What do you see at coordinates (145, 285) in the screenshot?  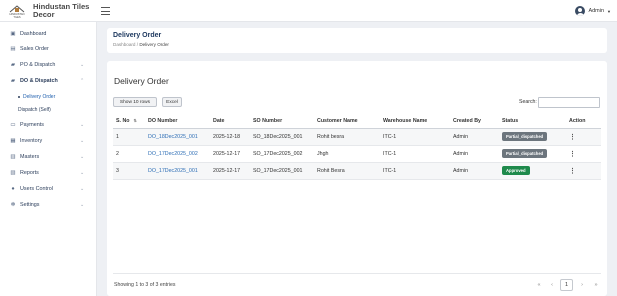 I see `table-info: Showing 1 to 3 of 3 entries` at bounding box center [145, 285].